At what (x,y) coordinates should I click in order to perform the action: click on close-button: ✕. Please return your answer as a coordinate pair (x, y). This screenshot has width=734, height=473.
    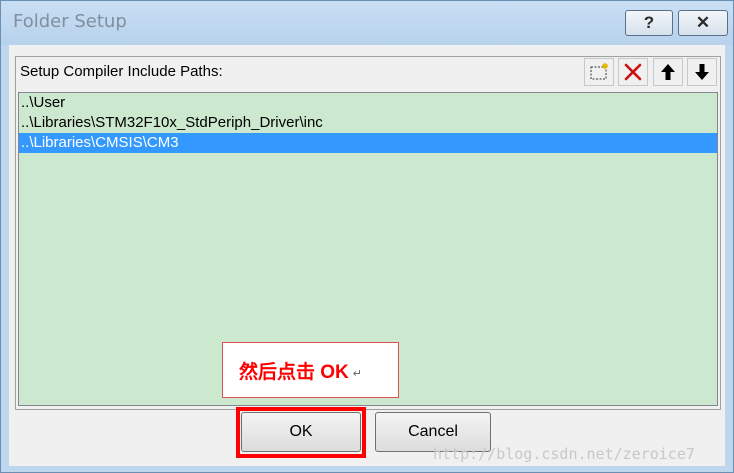
    Looking at the image, I should click on (703, 23).